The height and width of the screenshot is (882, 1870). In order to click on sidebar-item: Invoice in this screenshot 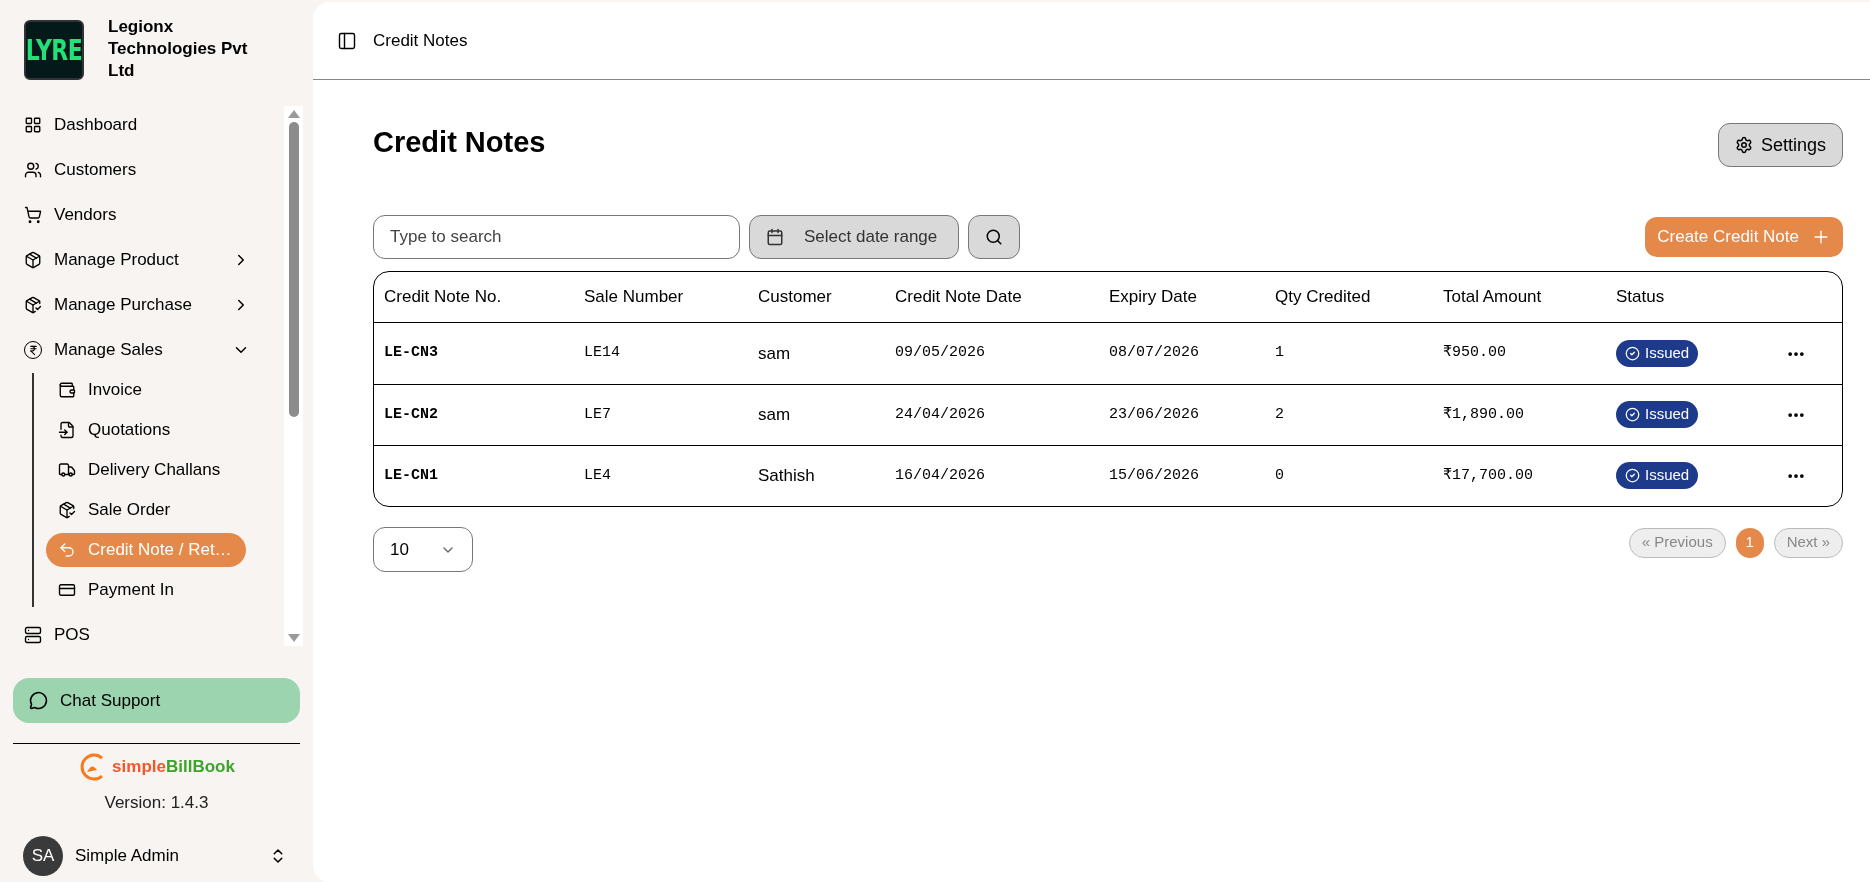, I will do `click(146, 390)`.